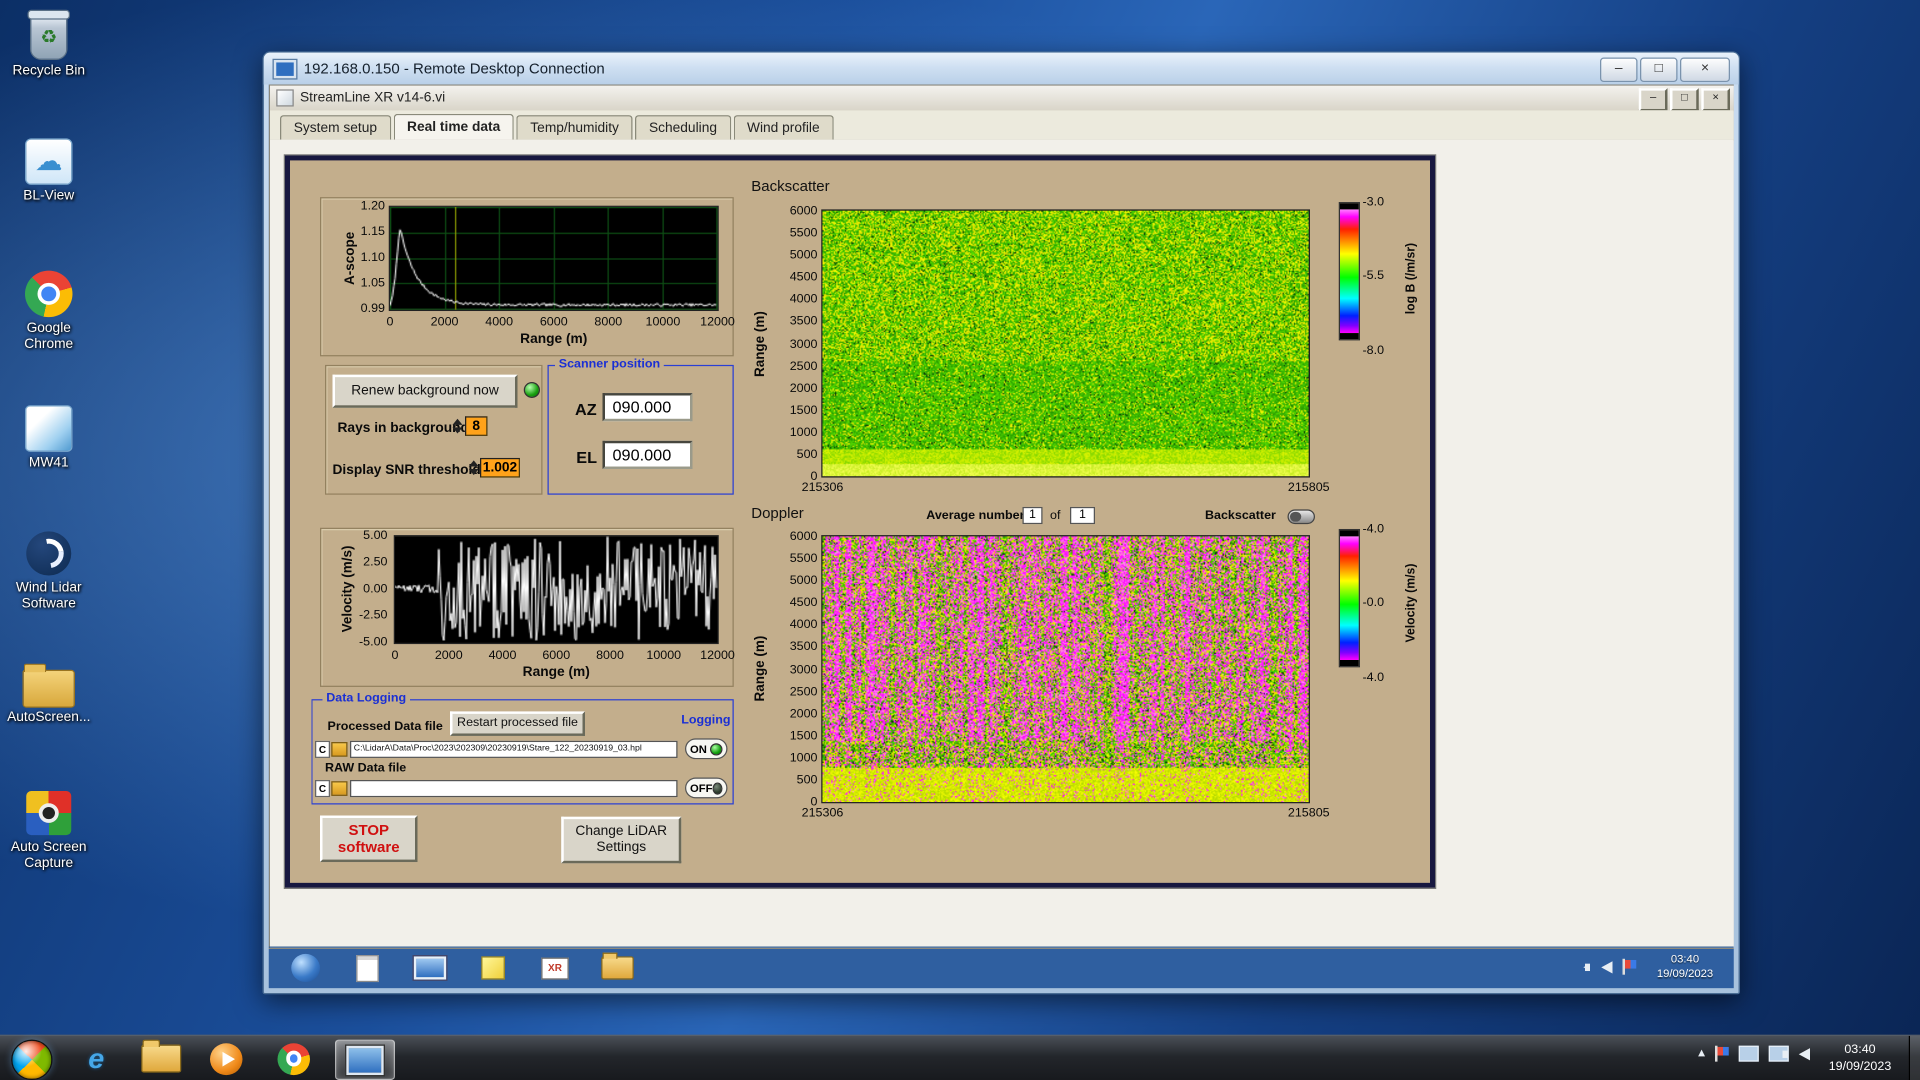 This screenshot has height=1080, width=1920. Describe the element at coordinates (375, 589) in the screenshot. I see `tick-label: 0.00` at that location.